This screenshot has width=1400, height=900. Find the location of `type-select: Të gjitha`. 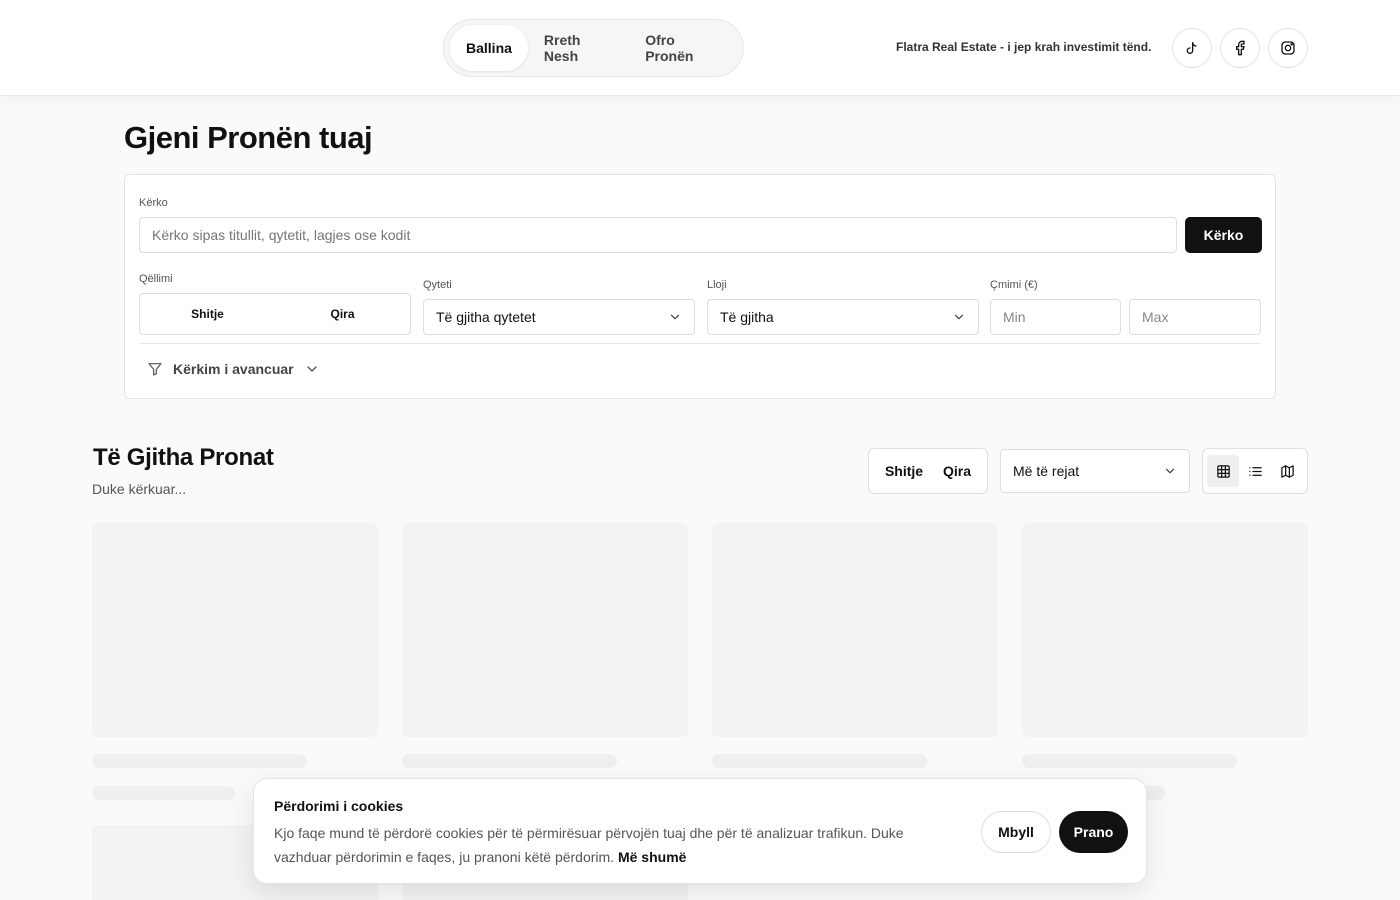

type-select: Të gjitha is located at coordinates (843, 317).